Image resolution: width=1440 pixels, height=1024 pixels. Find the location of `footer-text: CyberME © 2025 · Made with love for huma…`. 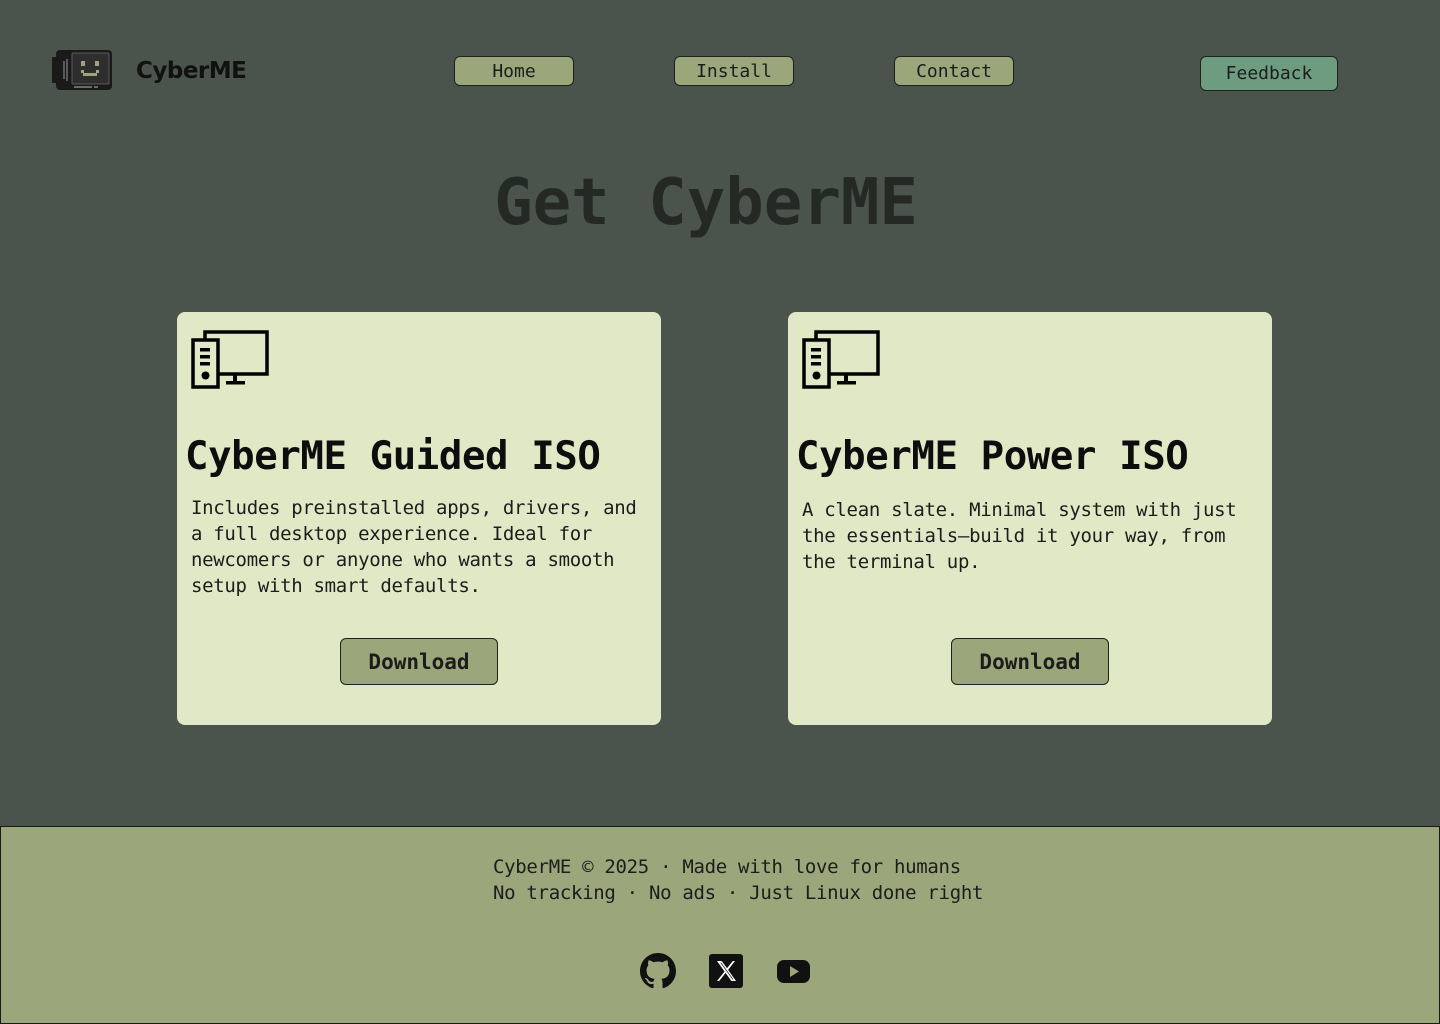

footer-text: CyberME © 2025 · Made with love for huma… is located at coordinates (738, 880).